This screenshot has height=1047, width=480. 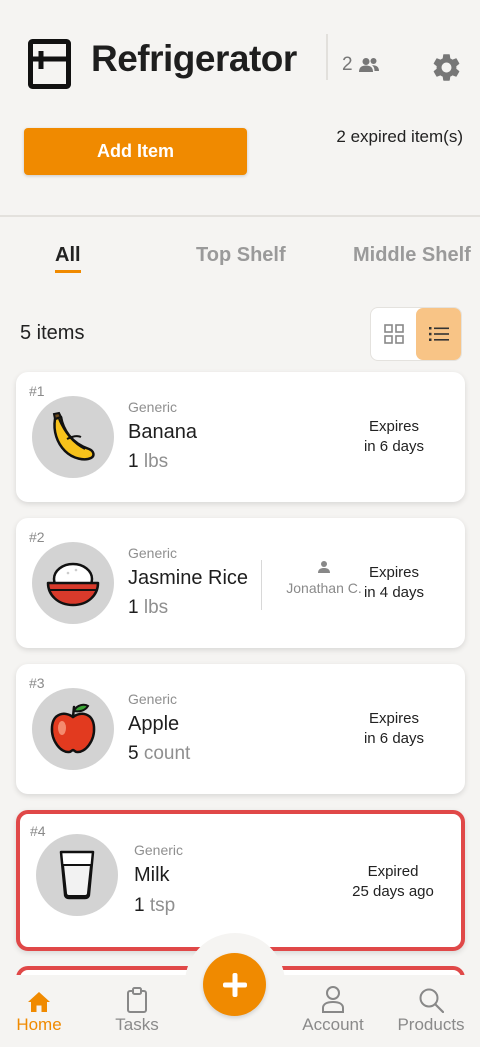 I want to click on item-expiry-label: Expired, so click(x=393, y=871).